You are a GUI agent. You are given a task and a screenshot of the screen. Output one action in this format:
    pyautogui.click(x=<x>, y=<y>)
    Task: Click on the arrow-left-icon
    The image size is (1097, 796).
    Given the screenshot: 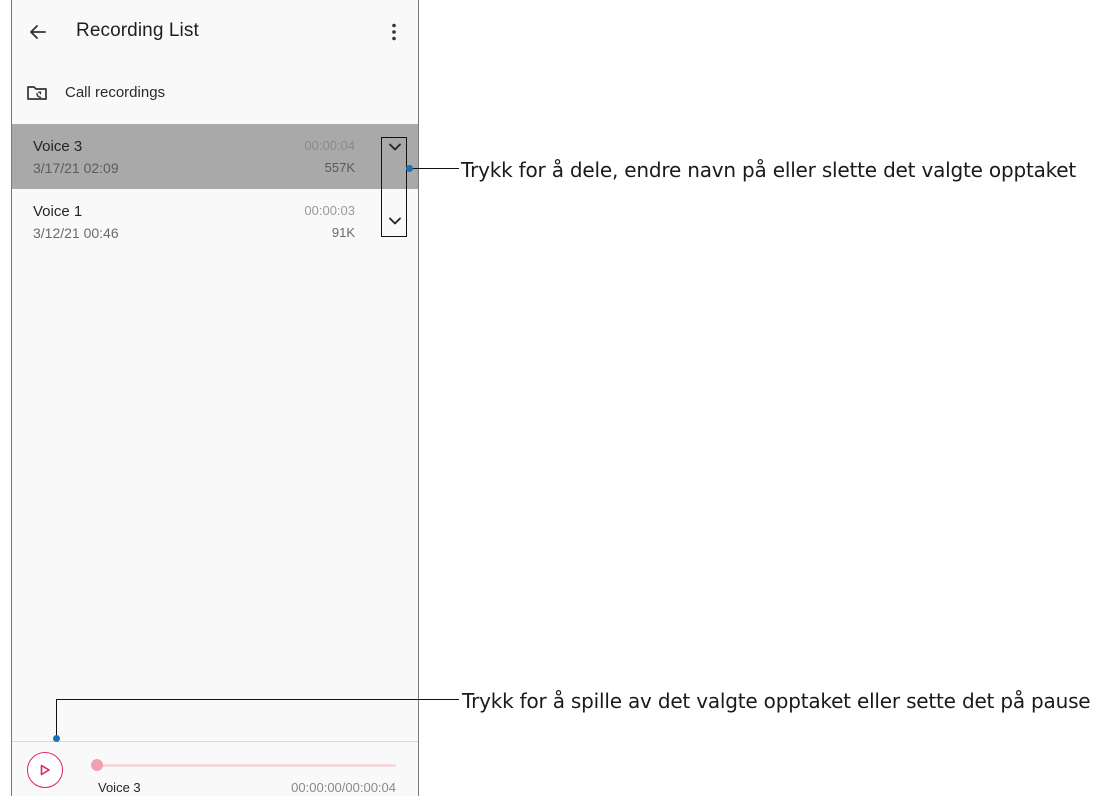 What is the action you would take?
    pyautogui.click(x=38, y=32)
    